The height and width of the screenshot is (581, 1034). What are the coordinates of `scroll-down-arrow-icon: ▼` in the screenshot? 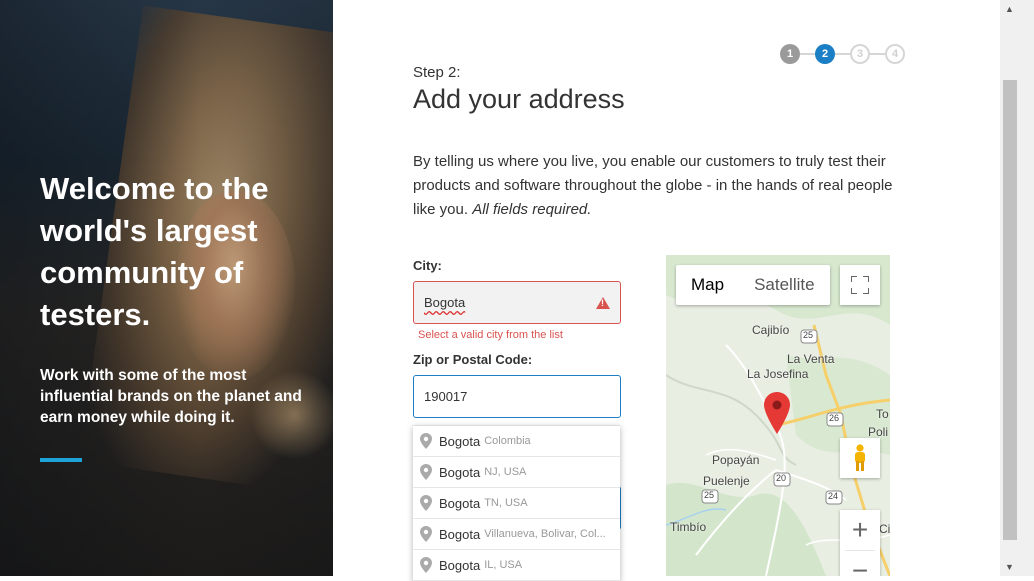 It's located at (1009, 567).